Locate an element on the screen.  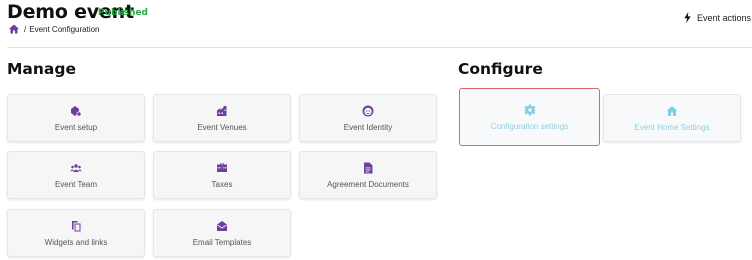
tile-label: Event Home Settings is located at coordinates (672, 127).